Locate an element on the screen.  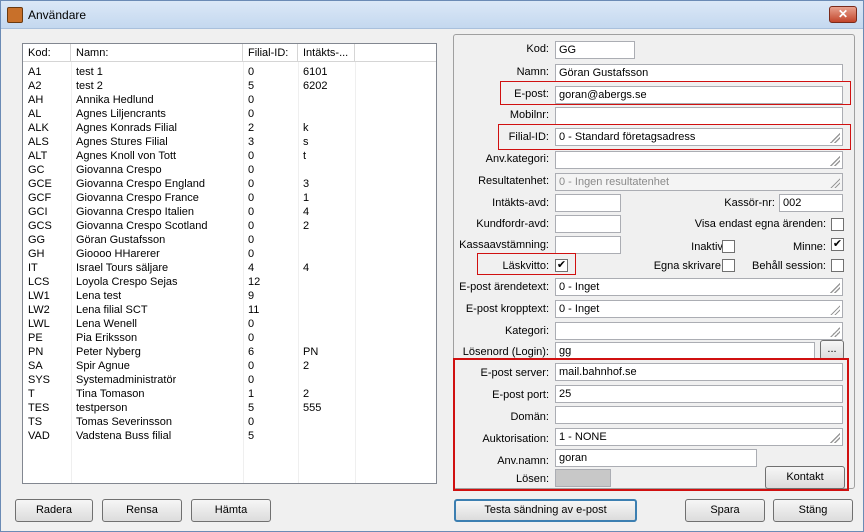
list-item: GCE Giovanna Crespo England 0 3 is located at coordinates (229, 184).